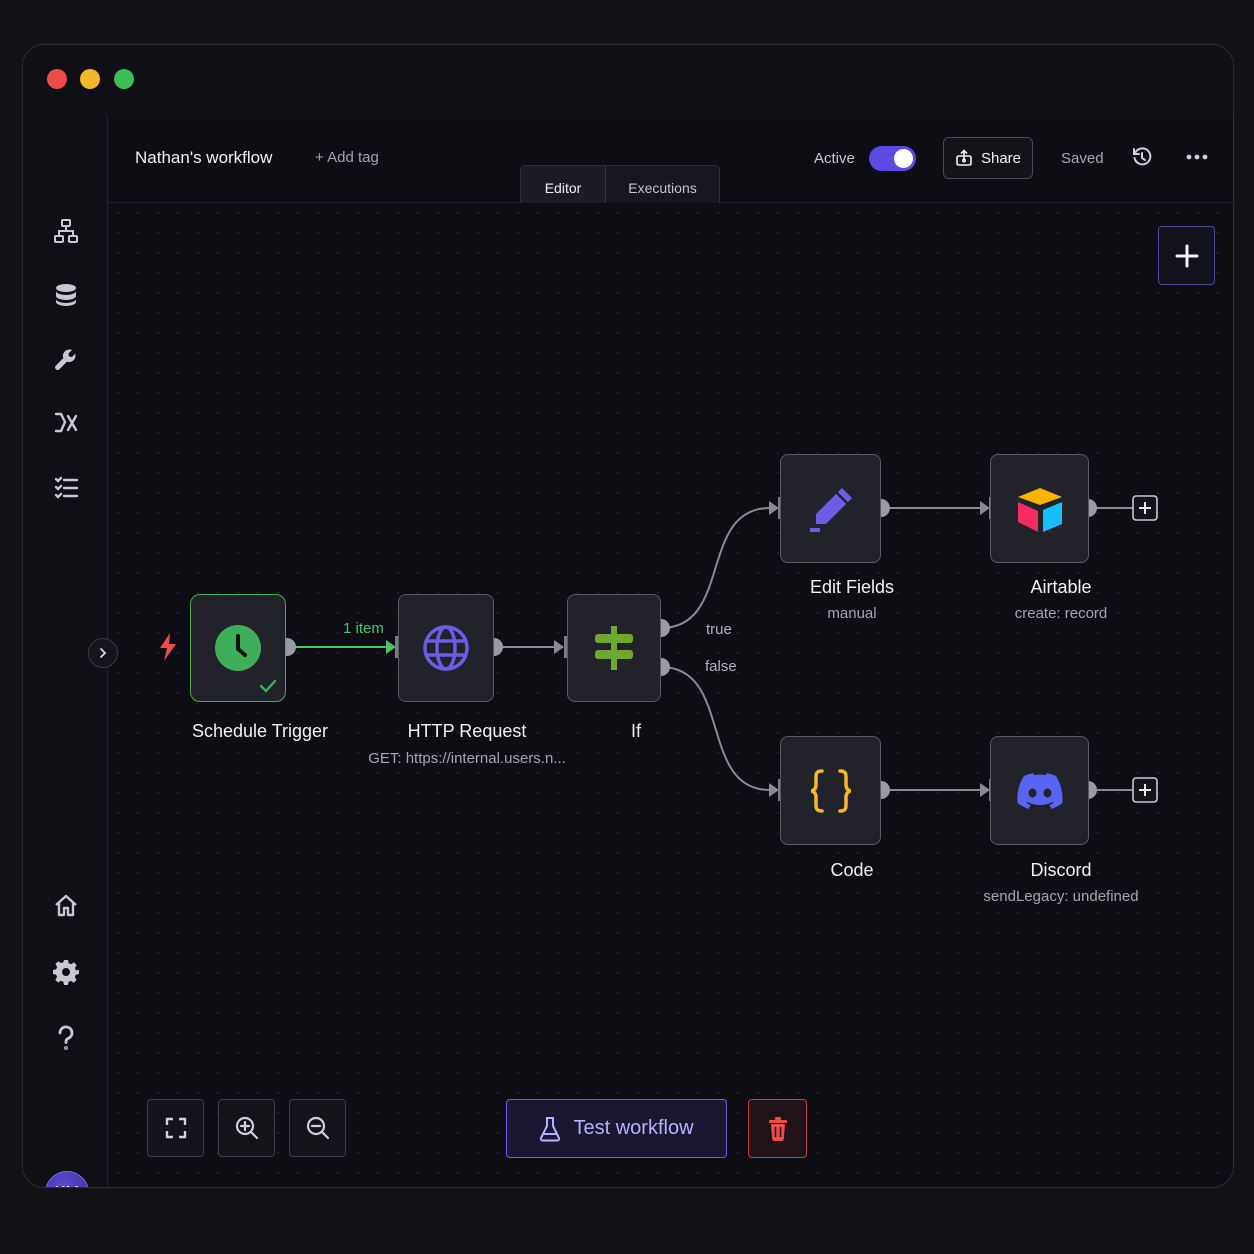  What do you see at coordinates (467, 731) in the screenshot?
I see `node-title: HTTP Request` at bounding box center [467, 731].